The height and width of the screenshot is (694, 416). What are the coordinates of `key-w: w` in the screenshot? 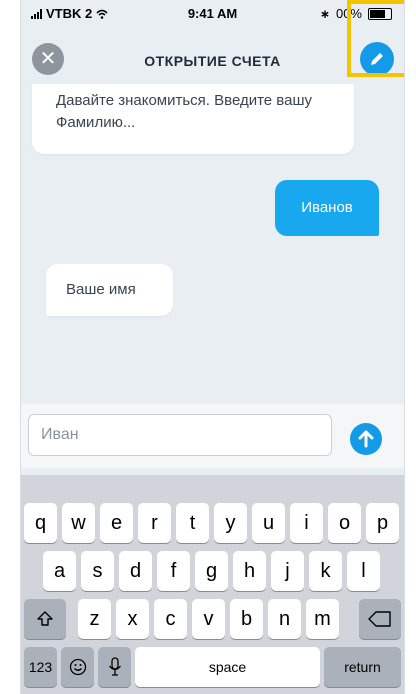 It's located at (78, 523).